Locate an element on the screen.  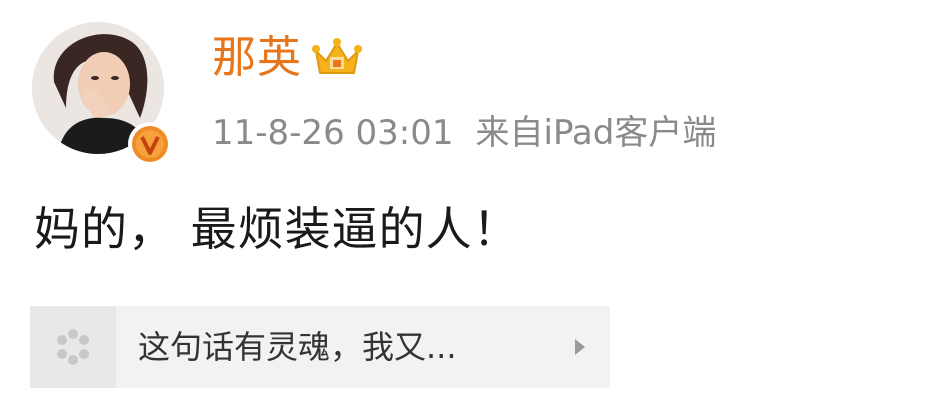
play-arrow-icon is located at coordinates (580, 347).